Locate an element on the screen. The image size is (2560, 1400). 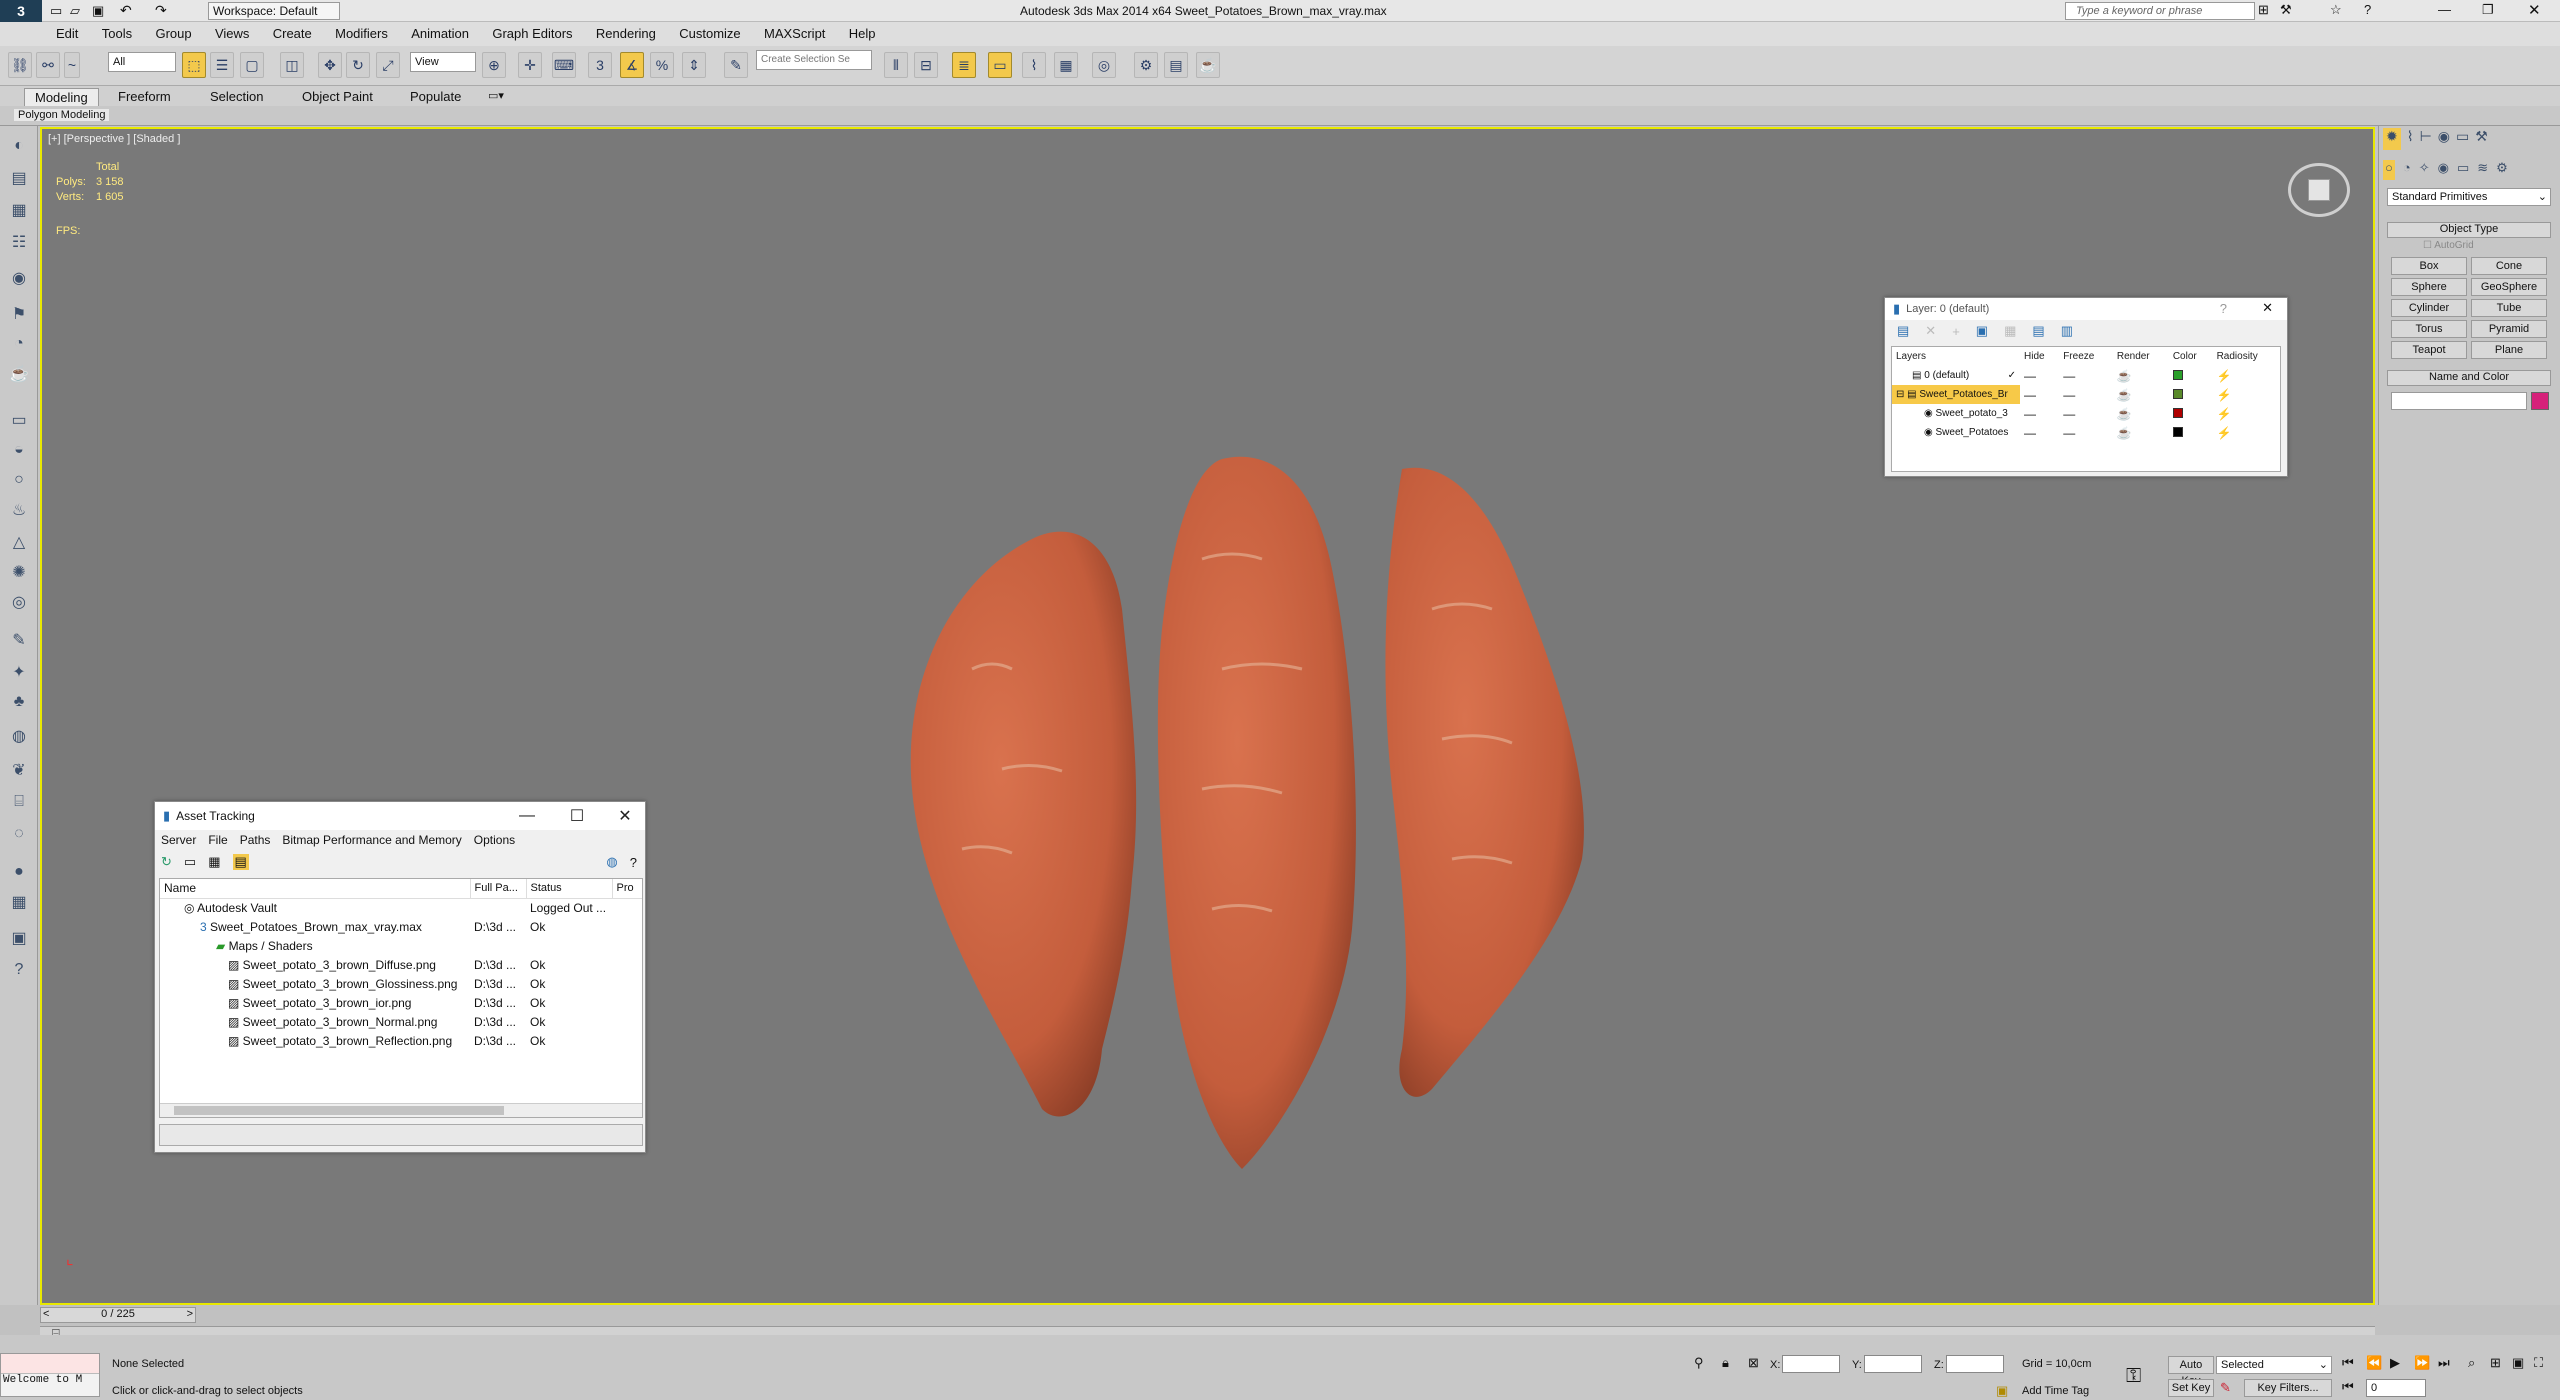
hierarchy-tab-icon: ⊢ is located at coordinates (2426, 139).